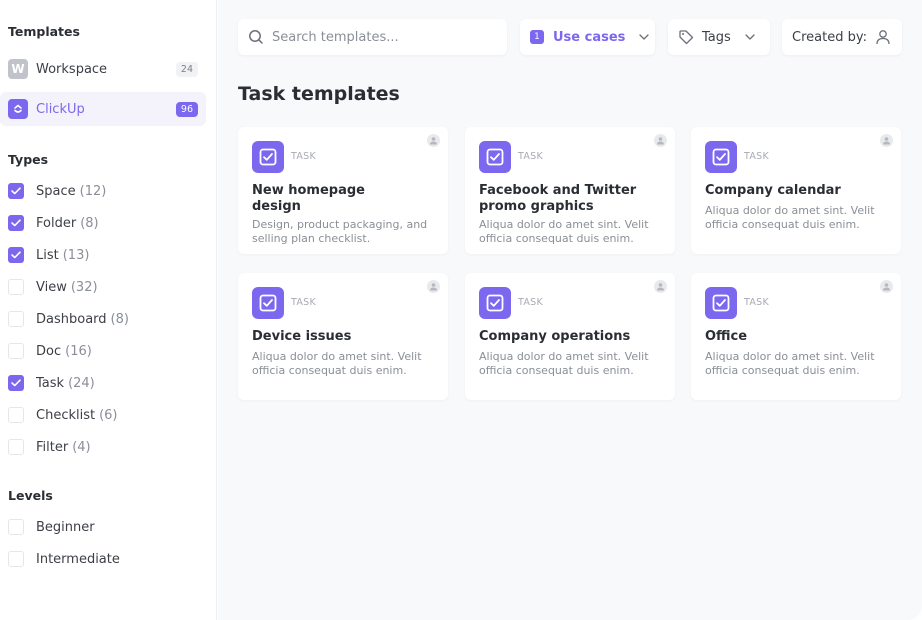  What do you see at coordinates (63, 415) in the screenshot?
I see `type-filter-checklist: Checklist (6)` at bounding box center [63, 415].